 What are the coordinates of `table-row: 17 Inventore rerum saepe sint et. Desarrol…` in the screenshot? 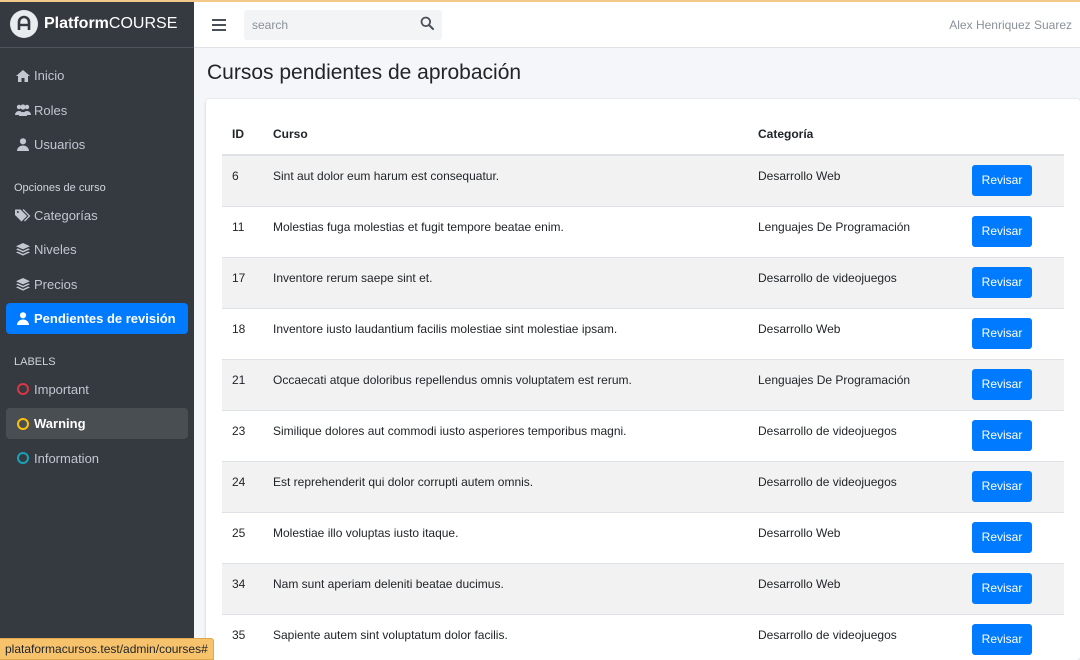 It's located at (643, 283).